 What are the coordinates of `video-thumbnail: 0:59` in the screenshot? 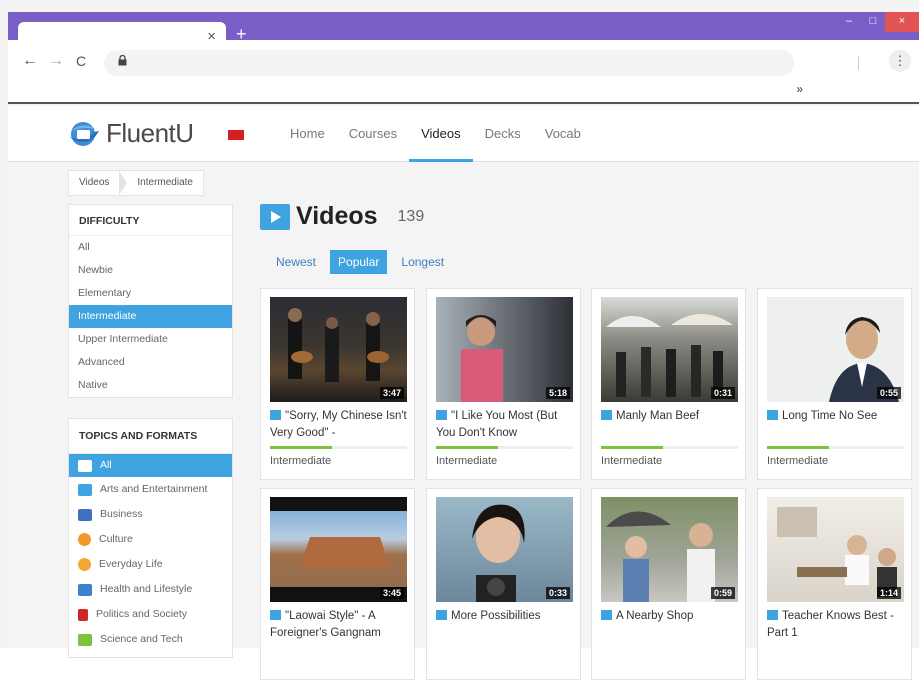 It's located at (669, 549).